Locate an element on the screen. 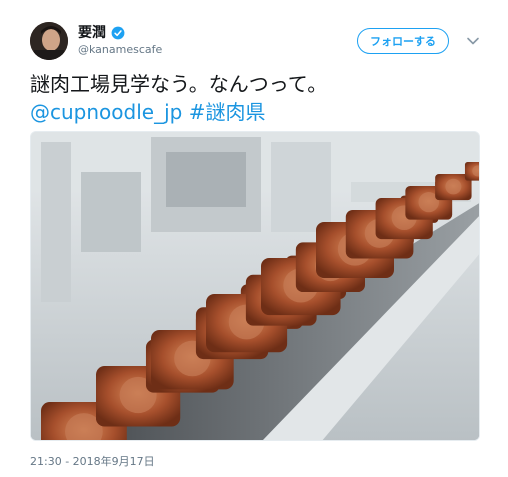 This screenshot has width=508, height=477. tweet-text: 謎肉工場見学なう。なんつって。 @cupnoodle_jp #謎肉県 is located at coordinates (255, 98).